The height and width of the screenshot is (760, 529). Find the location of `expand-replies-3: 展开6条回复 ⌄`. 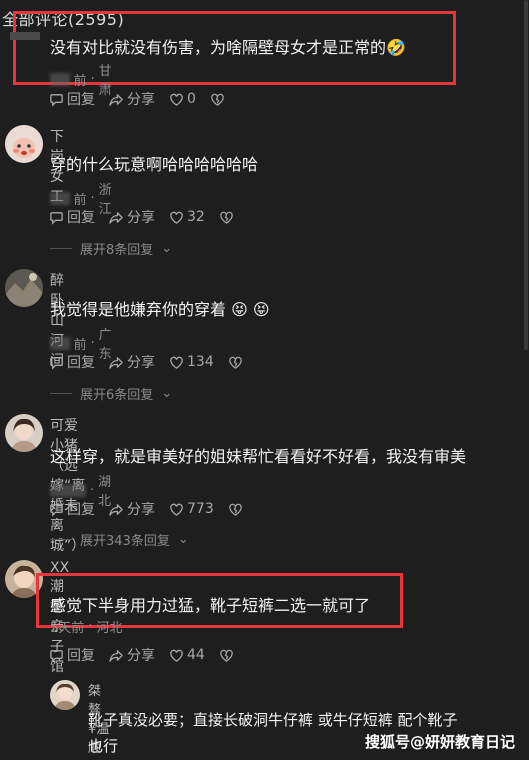

expand-replies-3: 展开6条回复 ⌄ is located at coordinates (111, 393).